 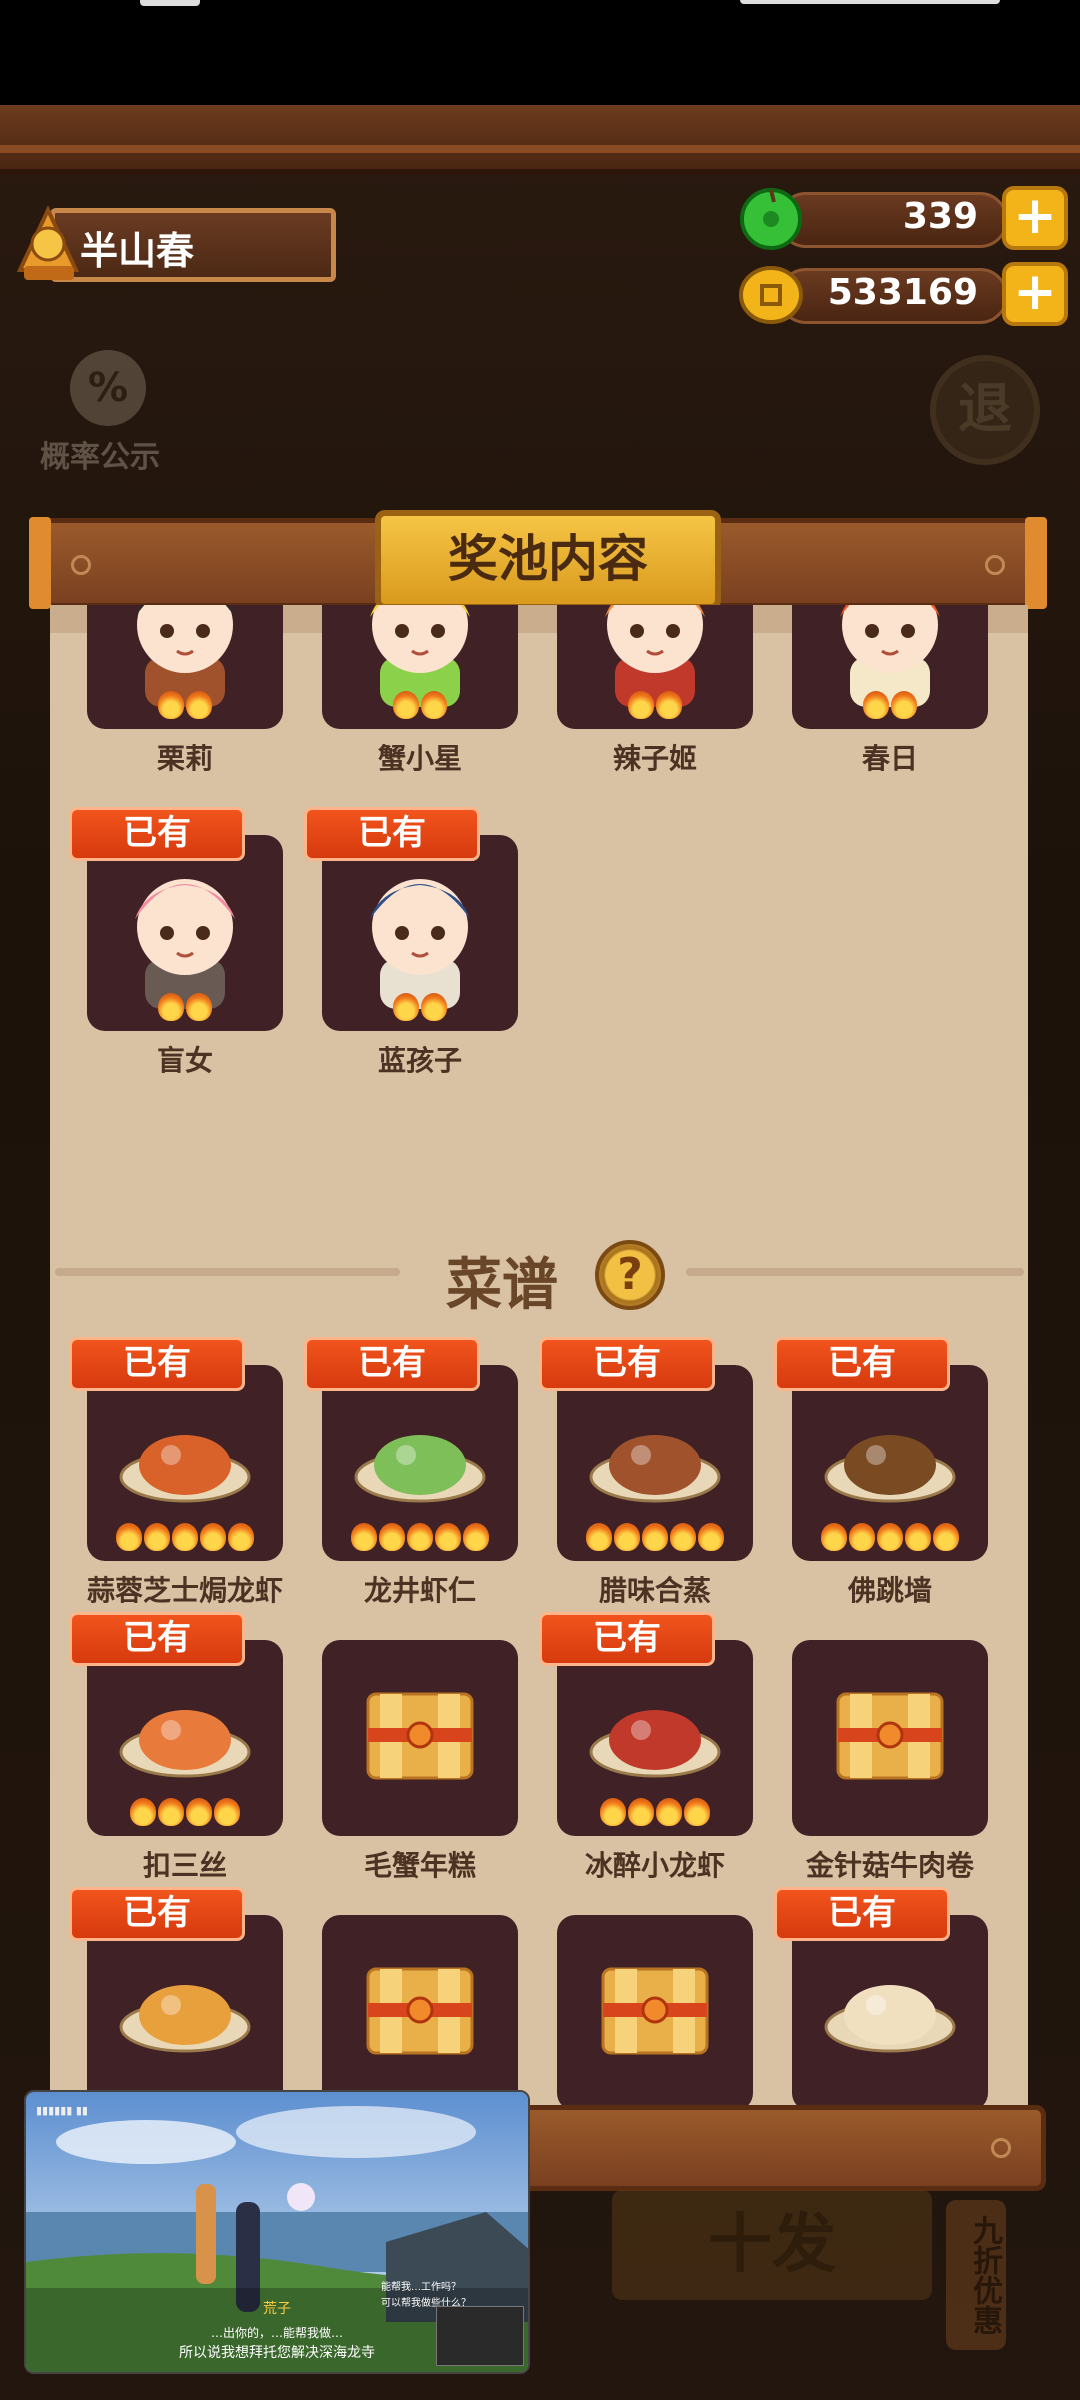 I want to click on recipe-item: 金针菇牛肉卷, so click(x=890, y=1761).